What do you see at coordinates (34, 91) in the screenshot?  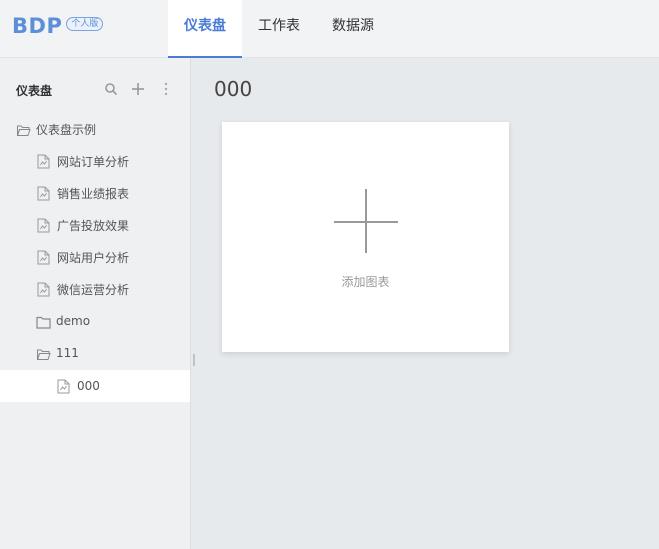 I see `sidebar-title: 仪表盘` at bounding box center [34, 91].